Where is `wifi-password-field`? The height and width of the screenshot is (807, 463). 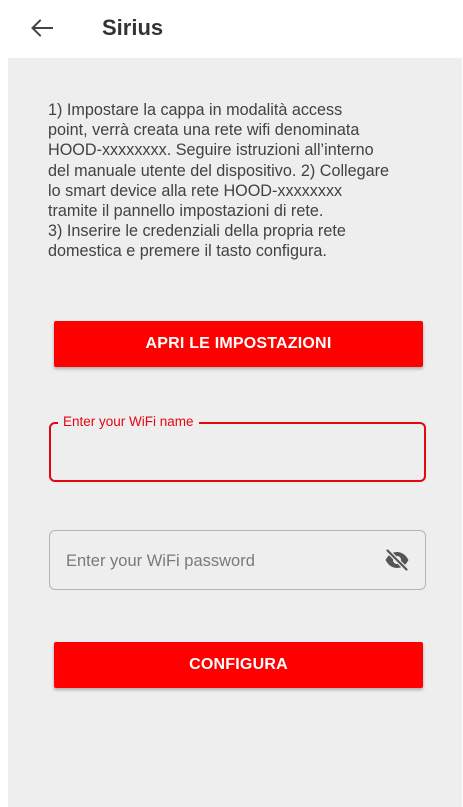
wifi-password-field is located at coordinates (237, 560).